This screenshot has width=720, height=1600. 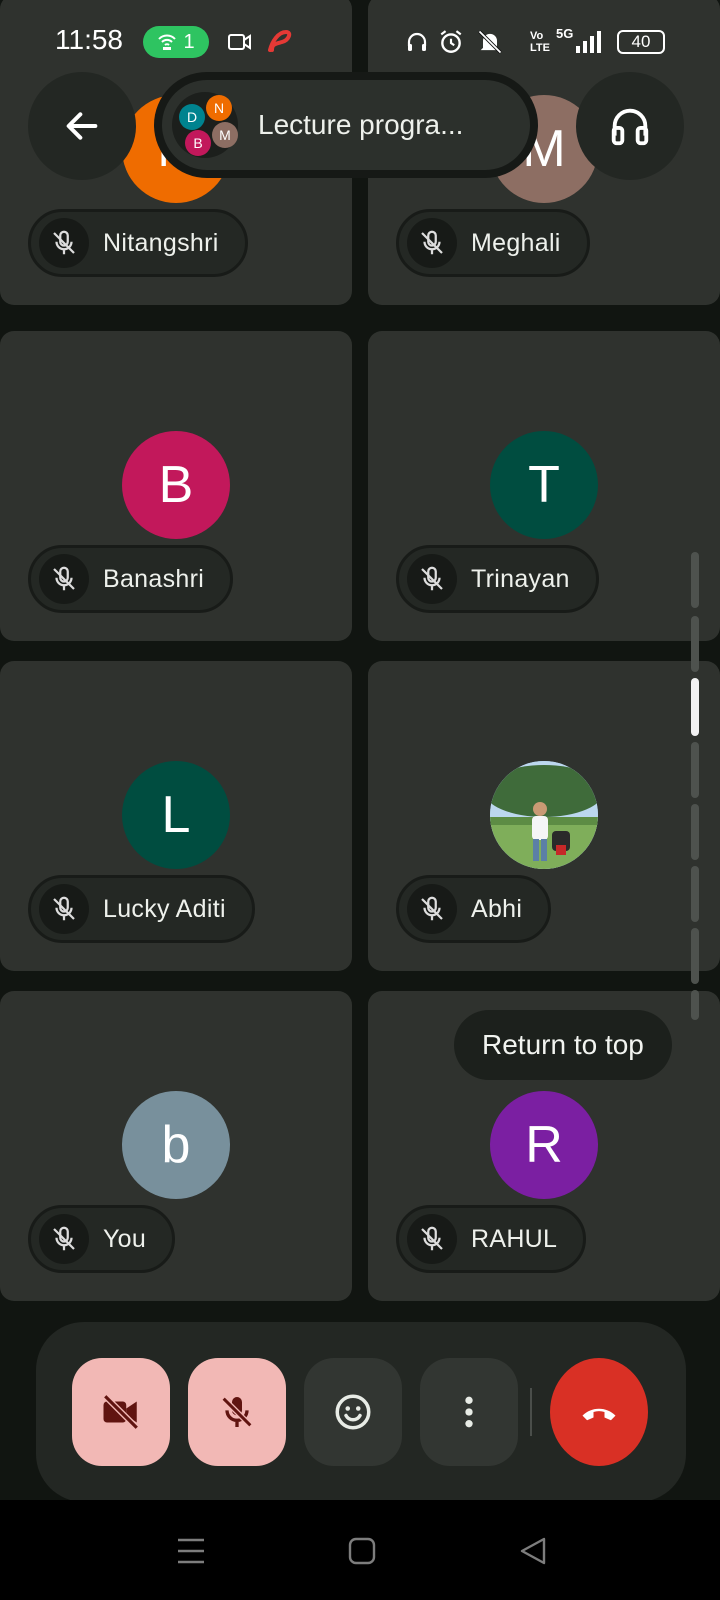 I want to click on avatar-photo, so click(x=544, y=815).